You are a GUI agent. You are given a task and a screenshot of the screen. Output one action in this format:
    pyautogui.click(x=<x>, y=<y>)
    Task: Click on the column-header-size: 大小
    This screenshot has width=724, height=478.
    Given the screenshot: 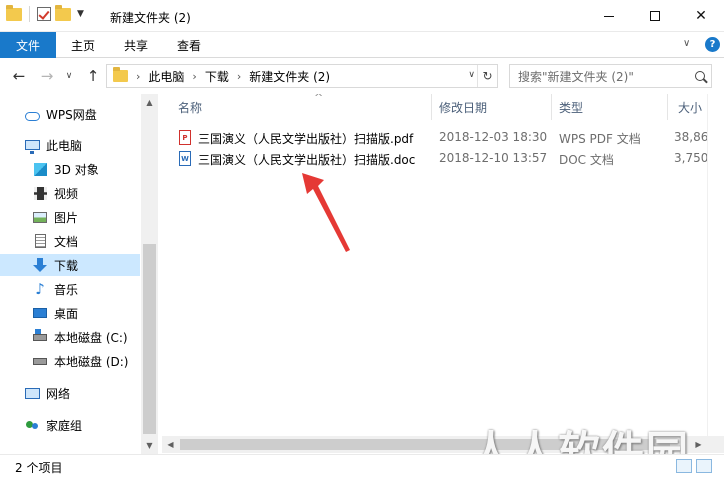 What is the action you would take?
    pyautogui.click(x=690, y=107)
    